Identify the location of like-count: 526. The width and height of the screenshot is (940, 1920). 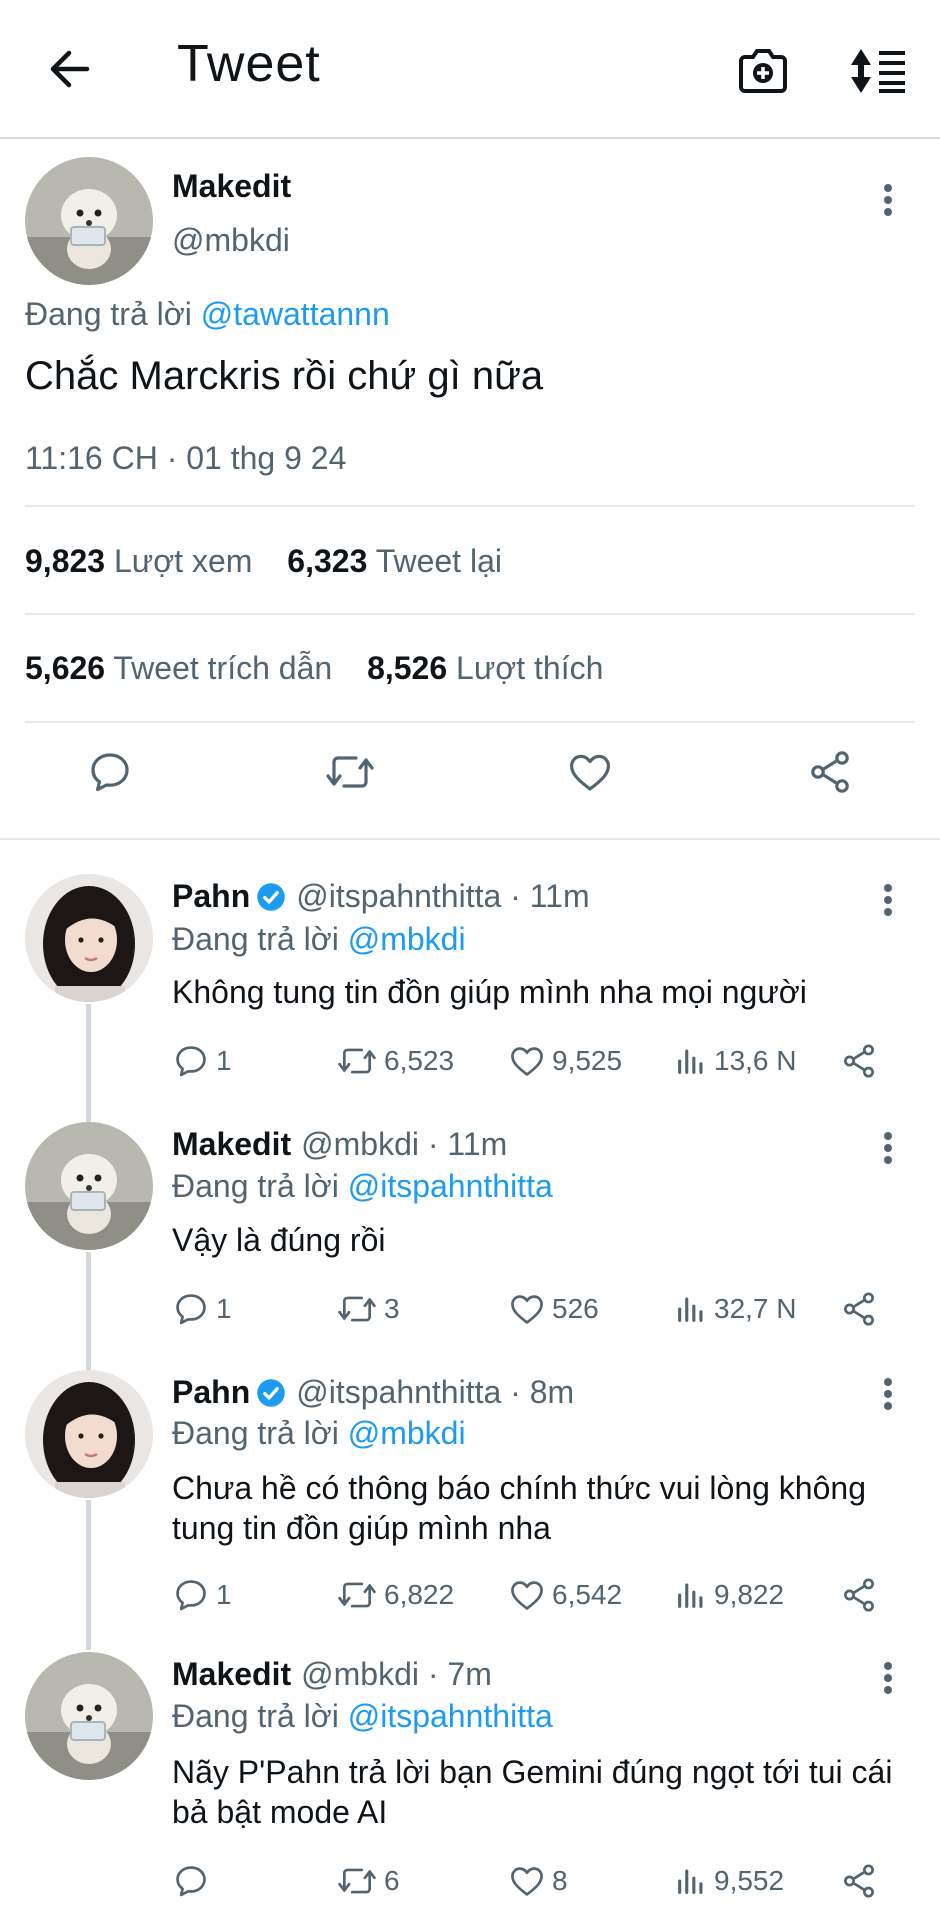
(575, 1308).